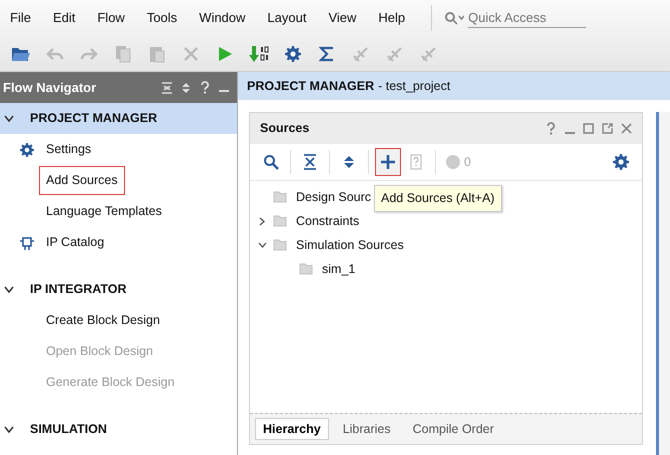 The height and width of the screenshot is (455, 670). What do you see at coordinates (27, 243) in the screenshot?
I see `chip-icon` at bounding box center [27, 243].